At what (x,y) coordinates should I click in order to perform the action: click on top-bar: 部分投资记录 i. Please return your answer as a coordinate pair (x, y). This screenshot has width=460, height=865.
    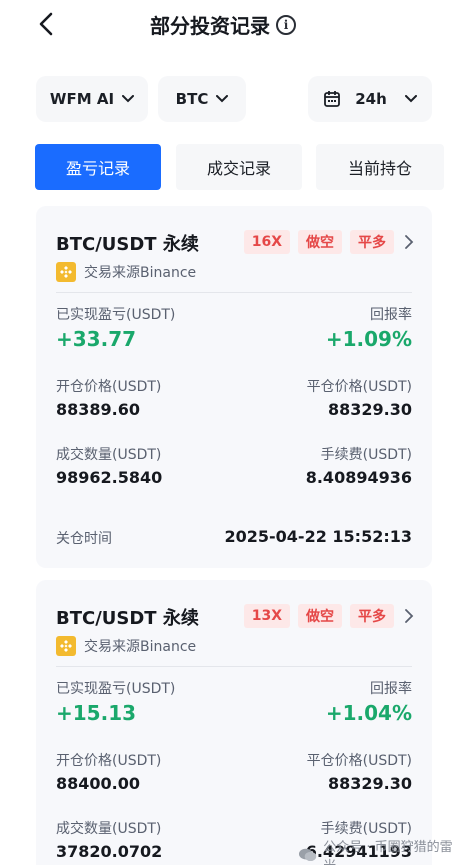
    Looking at the image, I should click on (230, 25).